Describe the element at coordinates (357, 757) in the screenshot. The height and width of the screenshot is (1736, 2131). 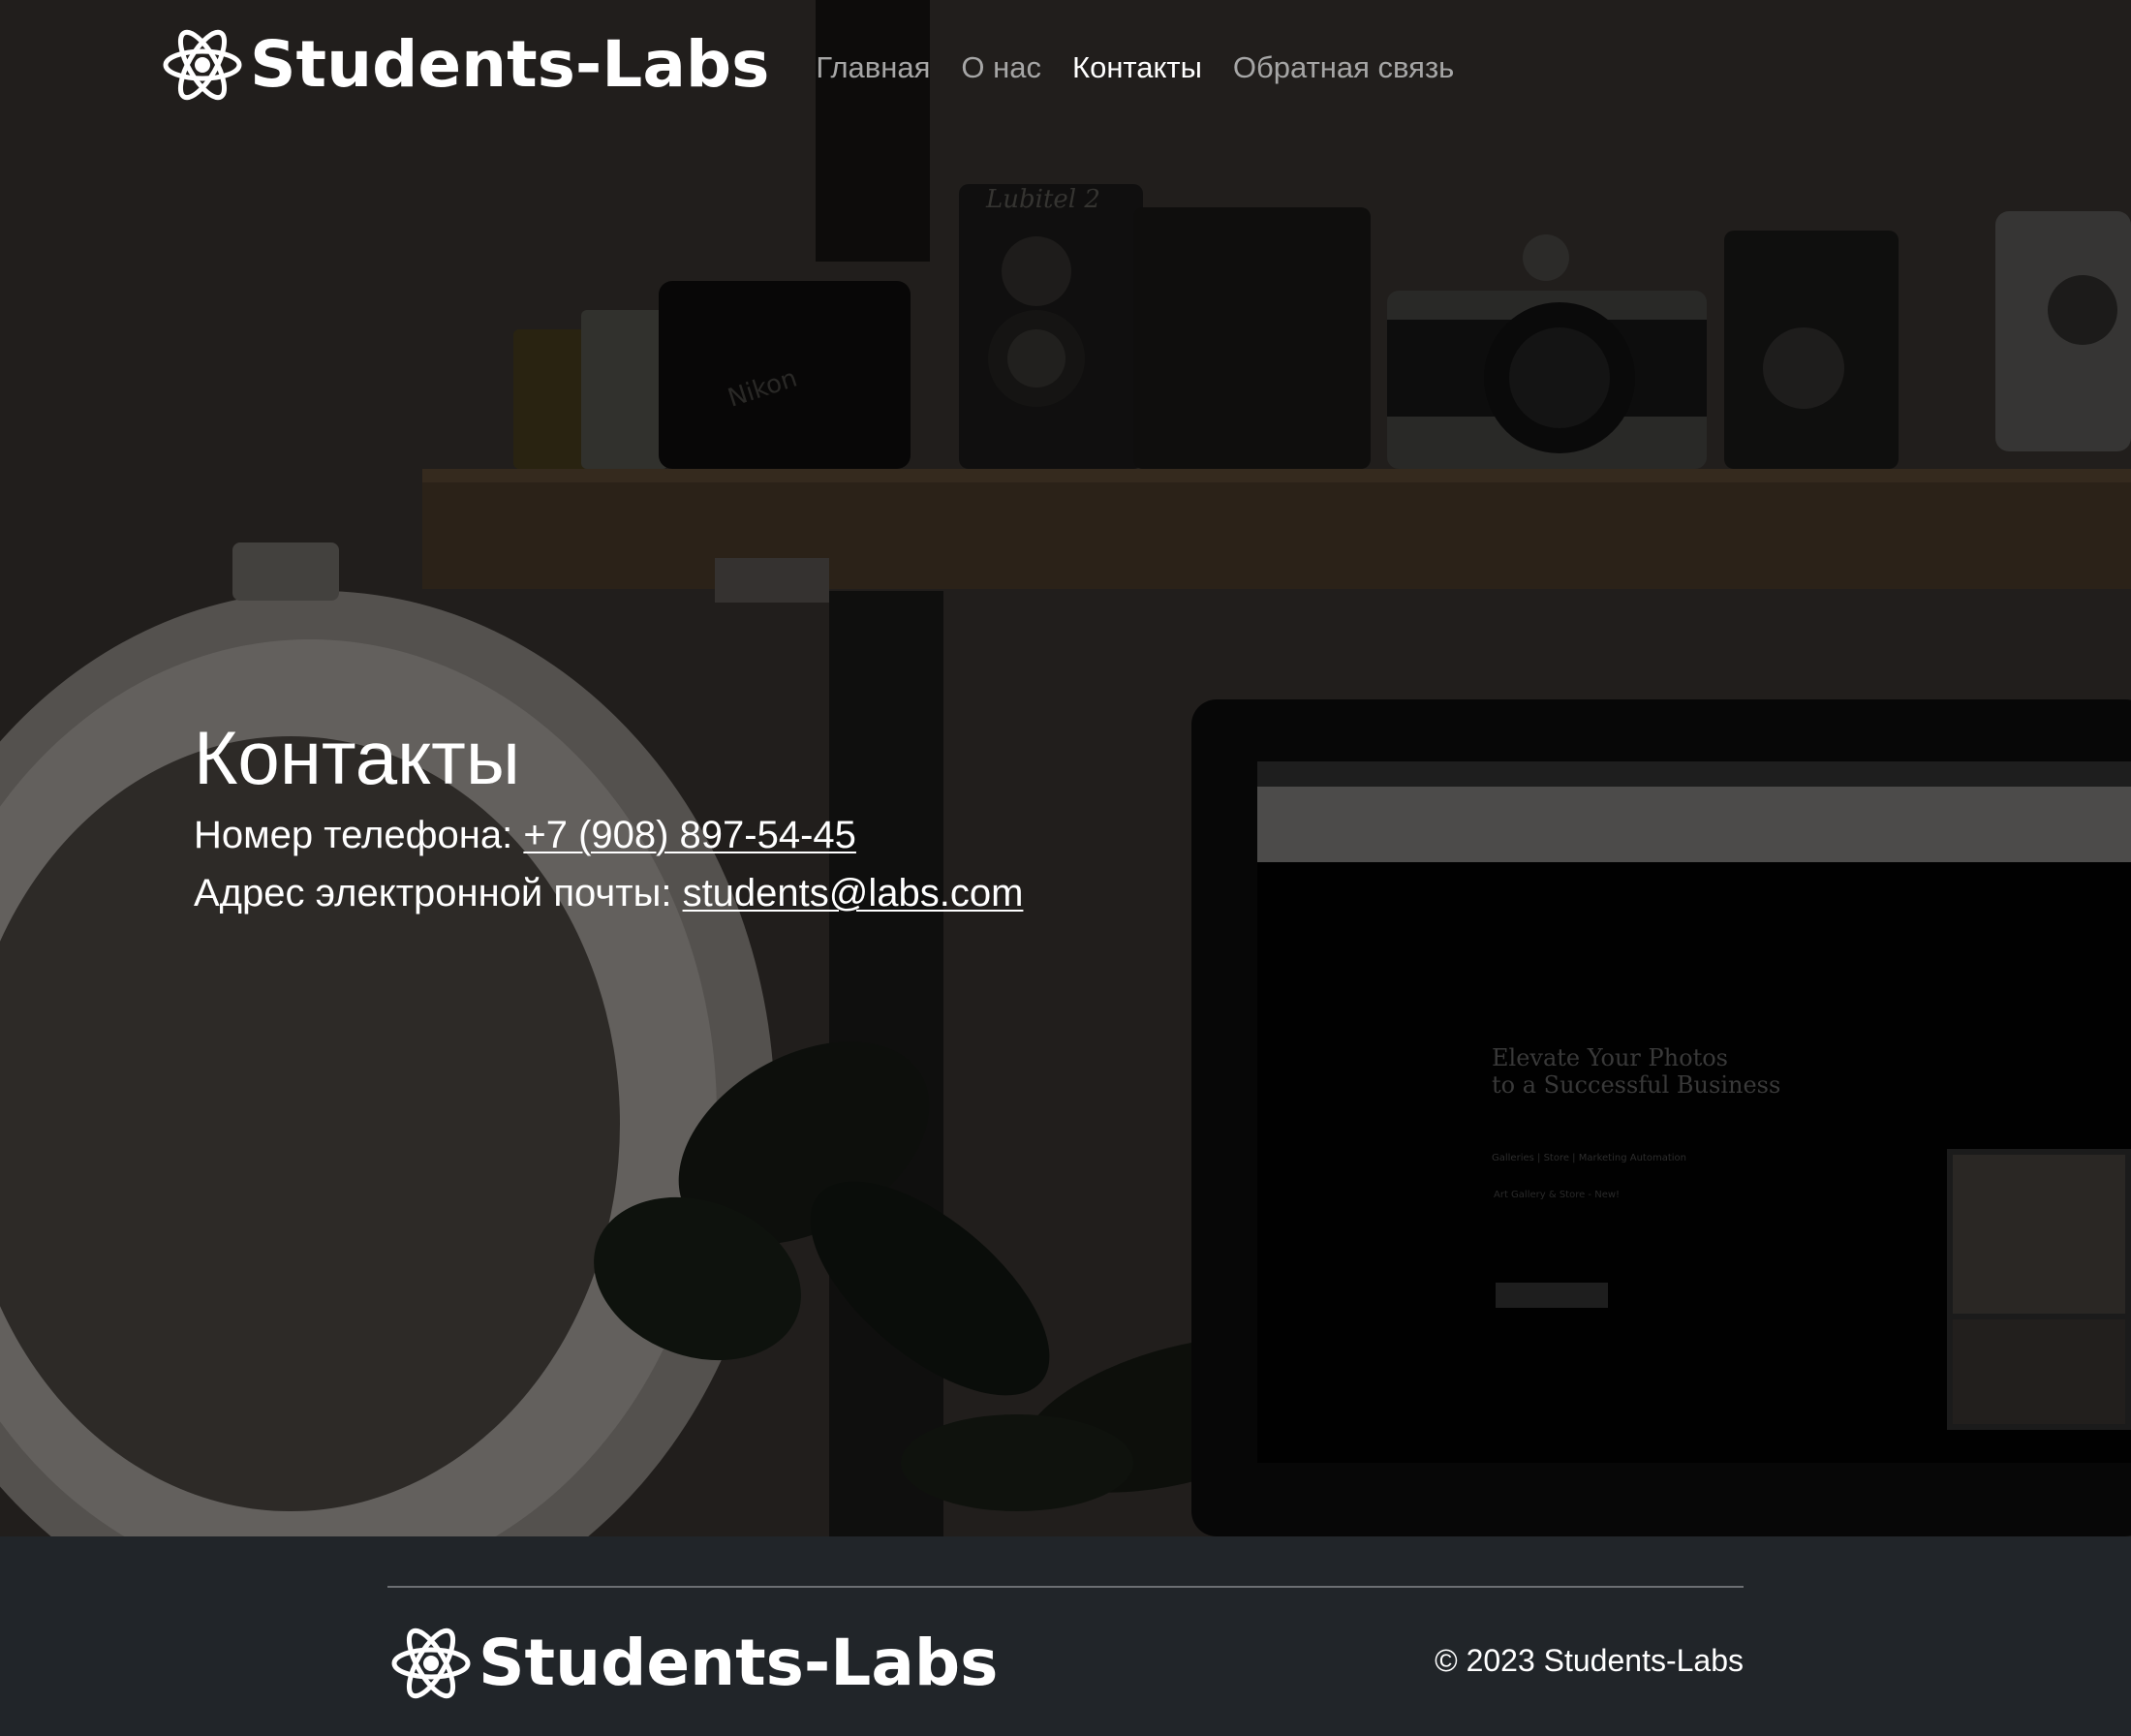
I see `page-title: Контакты` at that location.